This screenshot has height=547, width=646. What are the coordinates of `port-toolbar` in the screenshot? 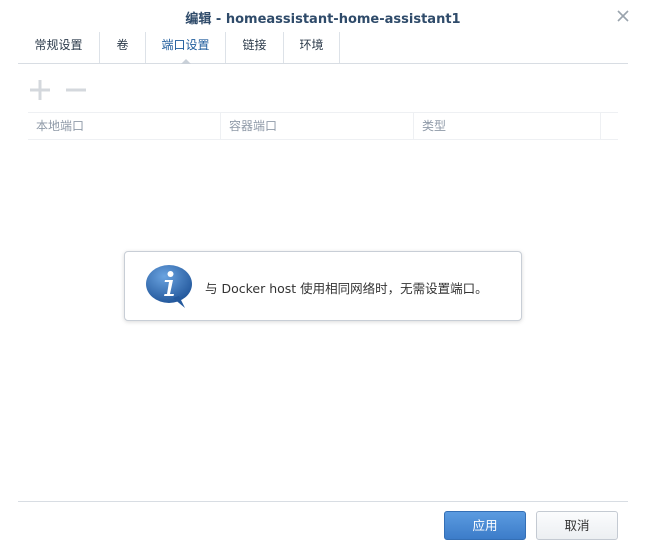 It's located at (68, 90).